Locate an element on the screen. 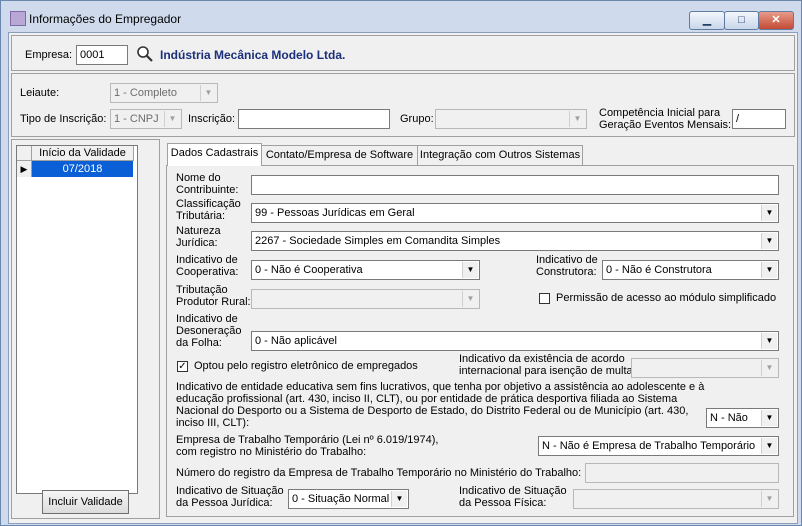 Image resolution: width=802 pixels, height=526 pixels. construtora-label-line-2: Construtora: is located at coordinates (566, 272).